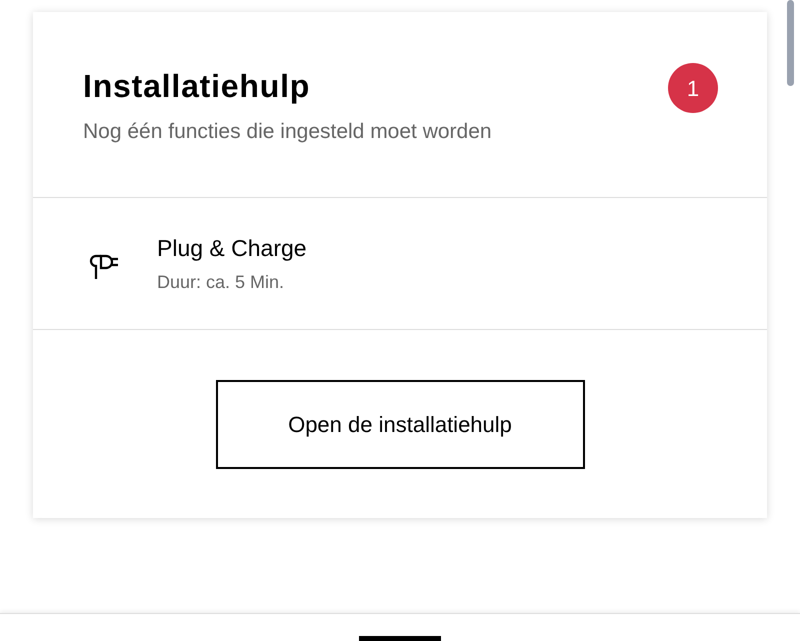 This screenshot has width=800, height=641. Describe the element at coordinates (220, 282) in the screenshot. I see `item-duration: Duur: ca. 5 Min.` at that location.